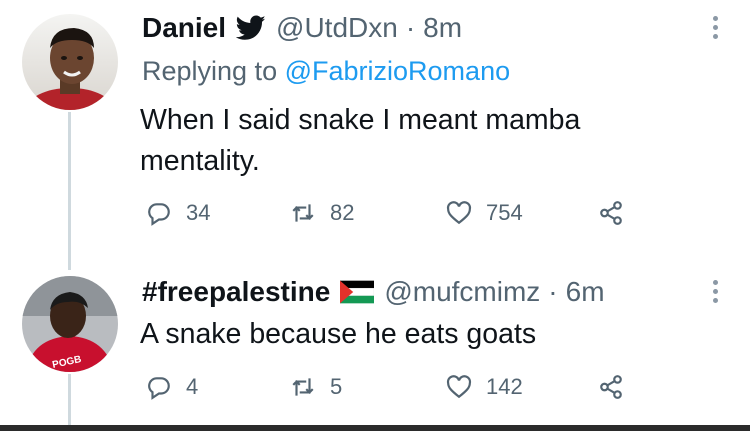 This screenshot has height=431, width=750. What do you see at coordinates (398, 71) in the screenshot?
I see `replying-to-link: @FabrizioRomano` at bounding box center [398, 71].